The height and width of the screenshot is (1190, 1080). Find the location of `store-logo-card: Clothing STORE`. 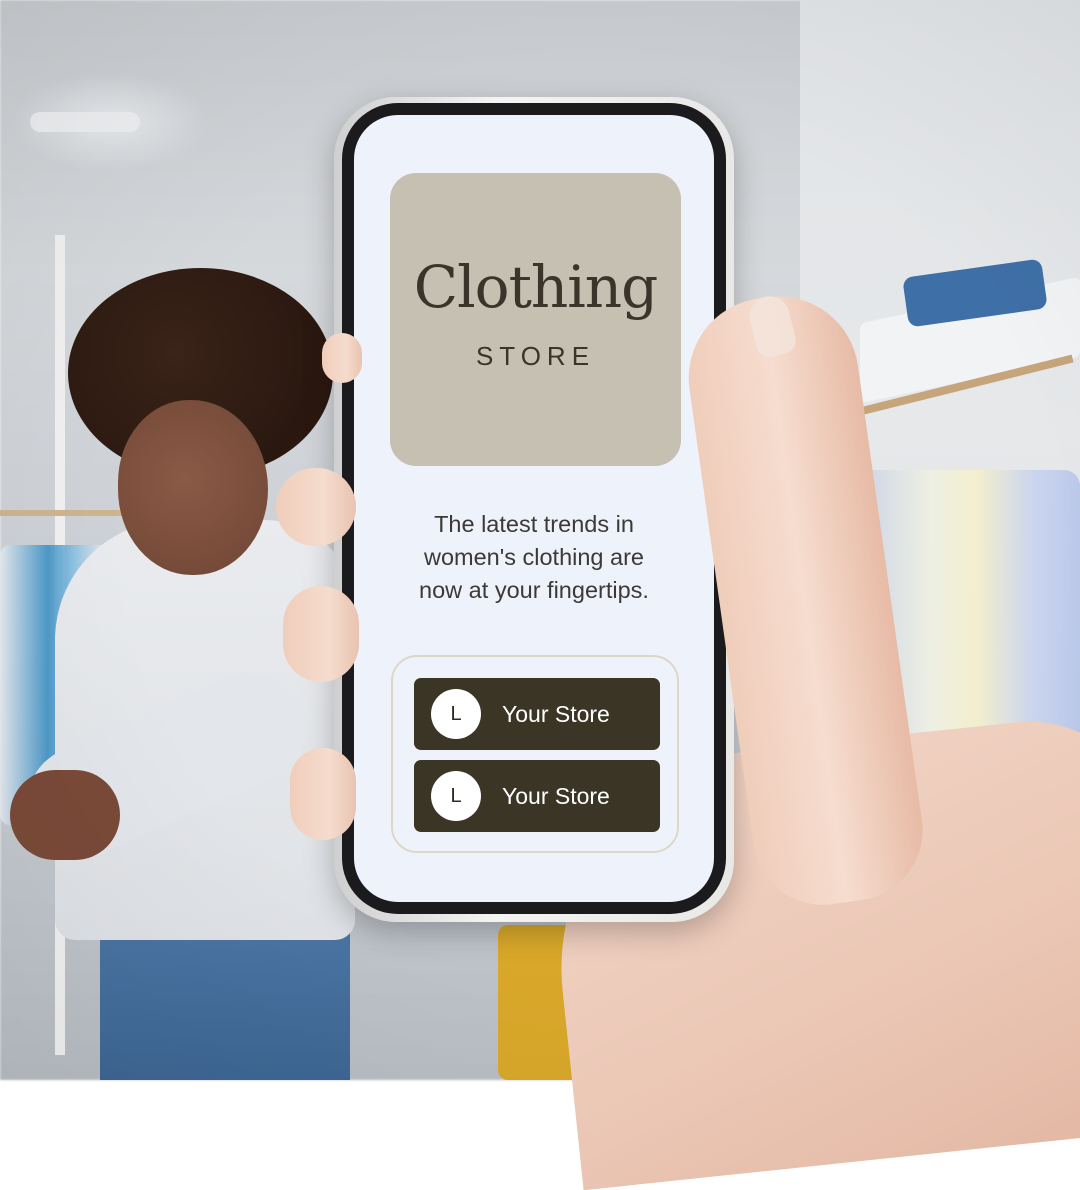

store-logo-card: Clothing STORE is located at coordinates (535, 319).